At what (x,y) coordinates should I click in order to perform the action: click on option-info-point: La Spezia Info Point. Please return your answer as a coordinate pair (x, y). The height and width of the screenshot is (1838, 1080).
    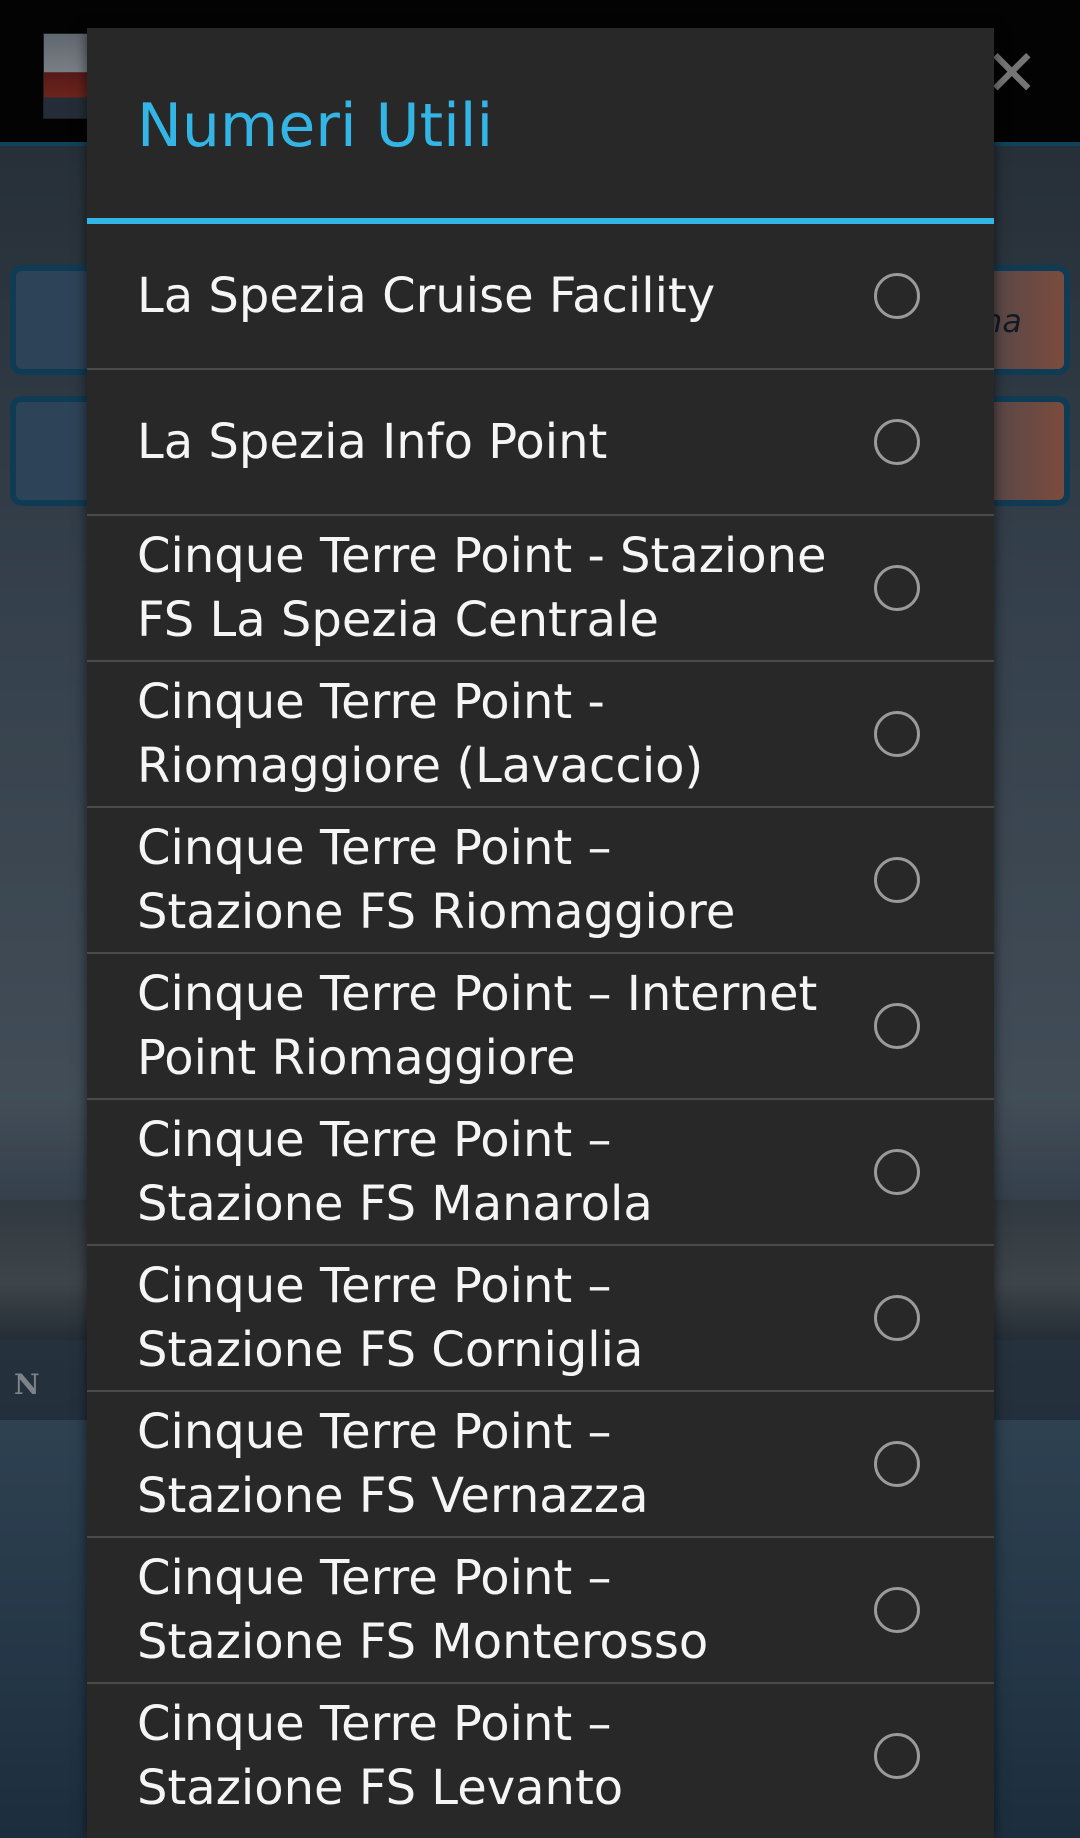
    Looking at the image, I should click on (540, 443).